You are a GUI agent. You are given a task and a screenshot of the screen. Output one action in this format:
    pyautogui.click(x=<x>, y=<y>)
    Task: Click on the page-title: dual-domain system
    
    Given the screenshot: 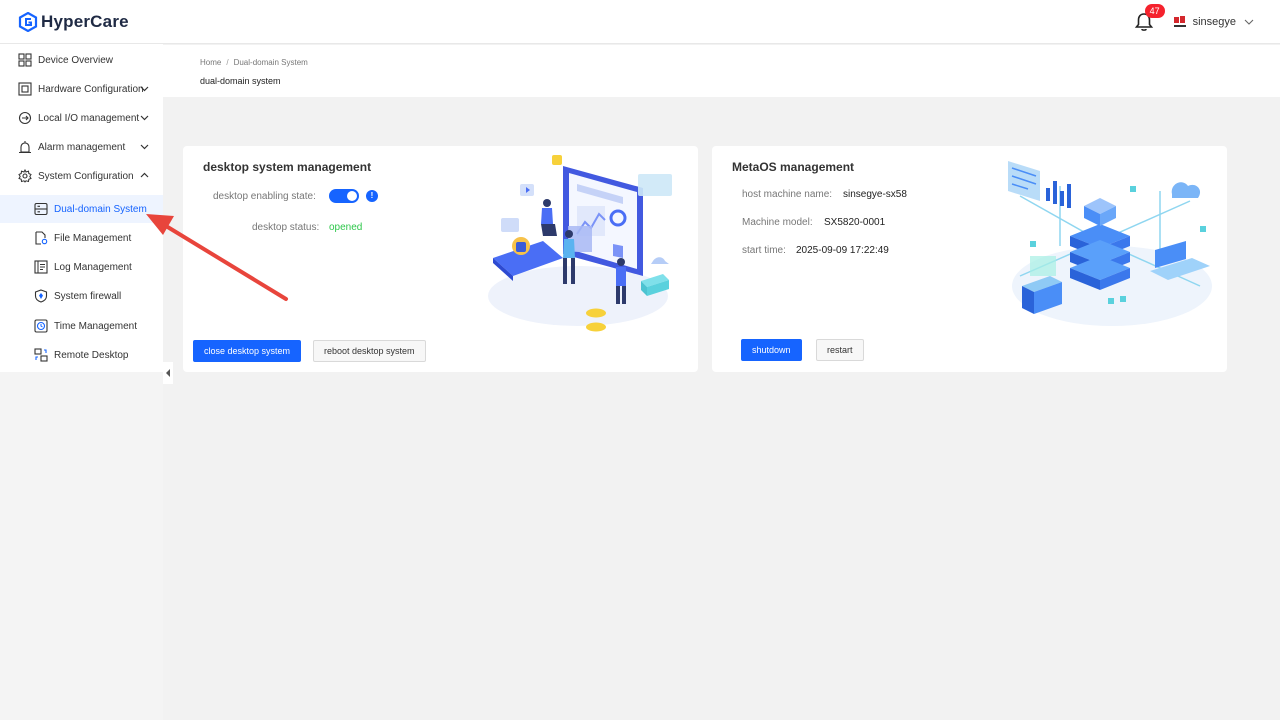 What is the action you would take?
    pyautogui.click(x=240, y=81)
    